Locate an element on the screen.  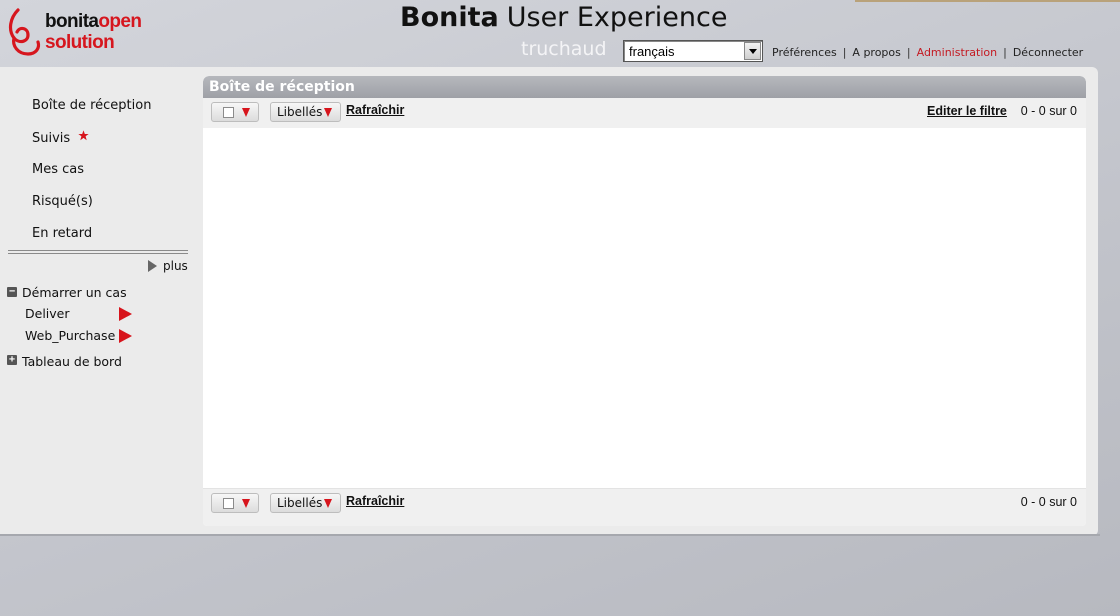
sidebar-item-followed: Suivis is located at coordinates (60, 138).